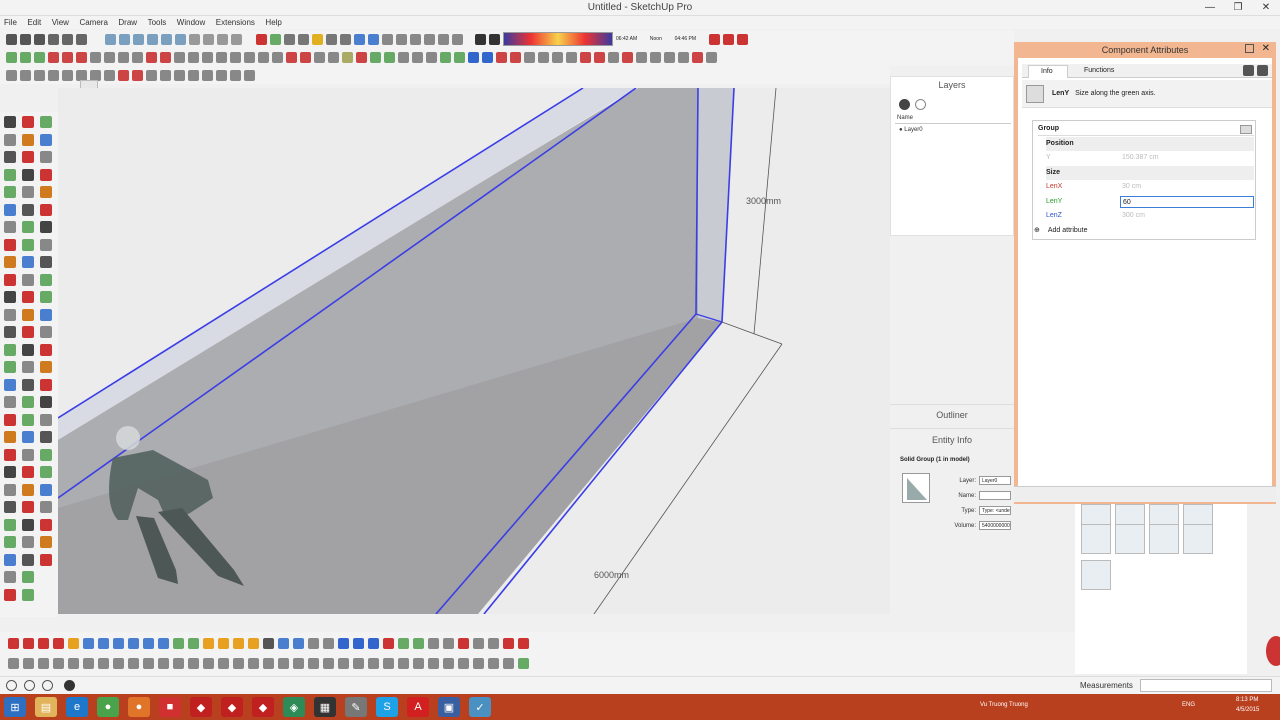  Describe the element at coordinates (43, 663) in the screenshot. I see `draw-c-icon` at that location.